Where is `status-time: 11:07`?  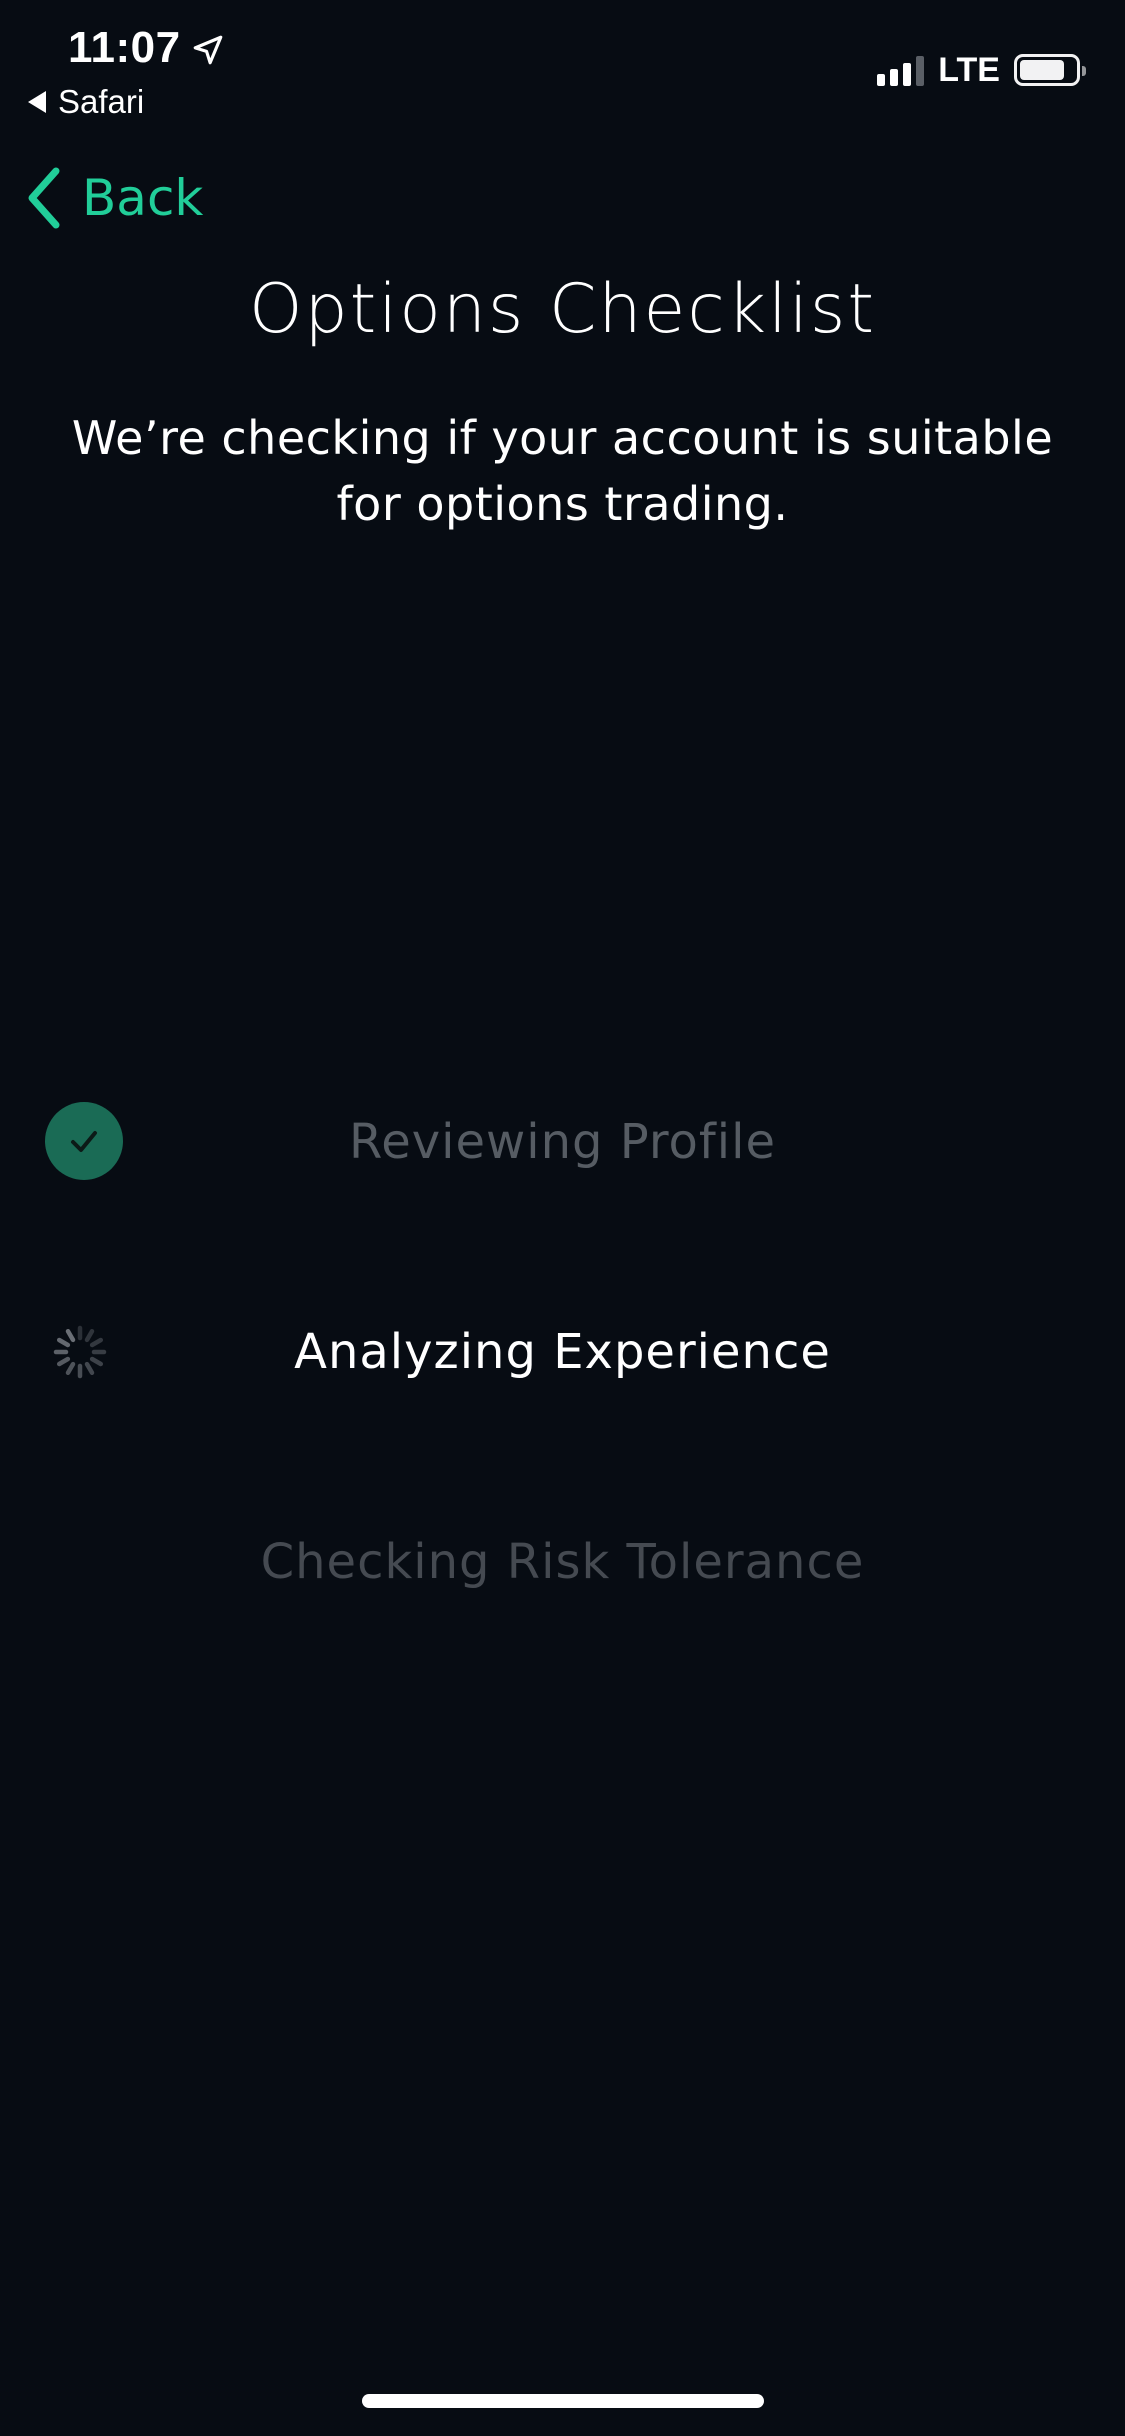
status-time: 11:07 is located at coordinates (146, 48).